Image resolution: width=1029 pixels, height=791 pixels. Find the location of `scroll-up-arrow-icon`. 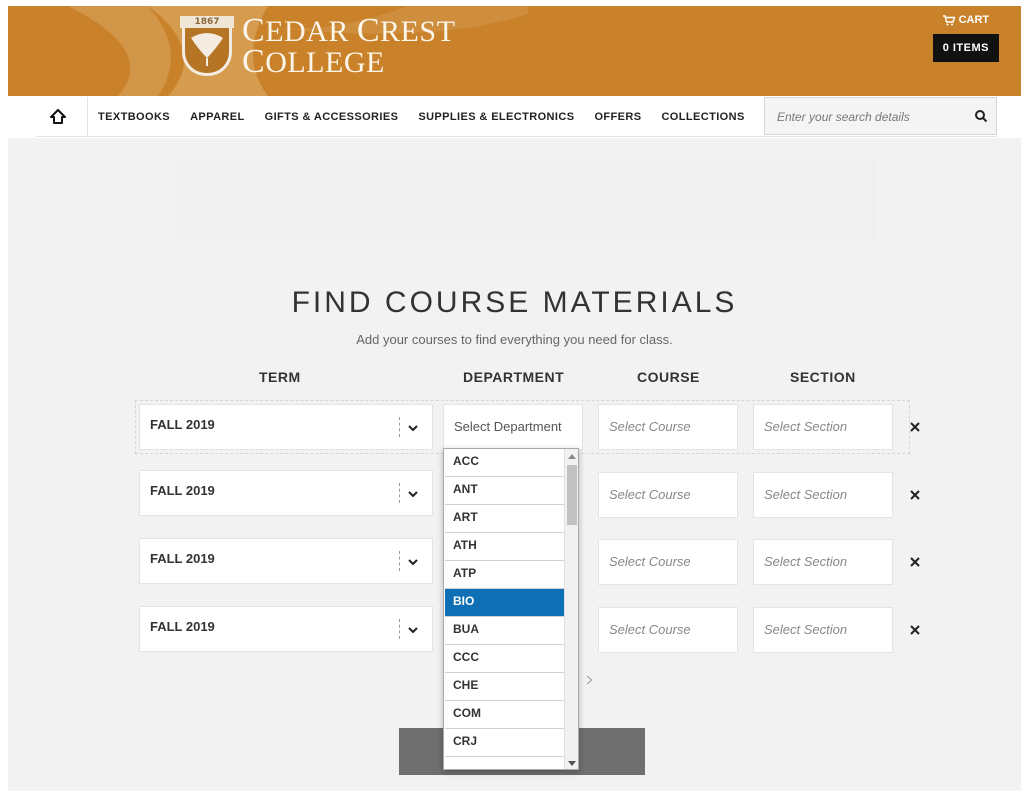

scroll-up-arrow-icon is located at coordinates (572, 456).